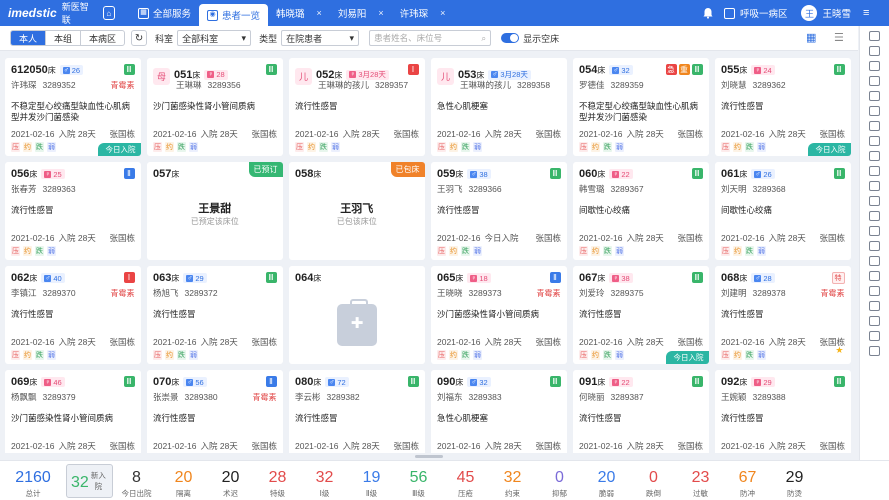  Describe the element at coordinates (872, 13) in the screenshot. I see `menu-icon: ≡` at that location.